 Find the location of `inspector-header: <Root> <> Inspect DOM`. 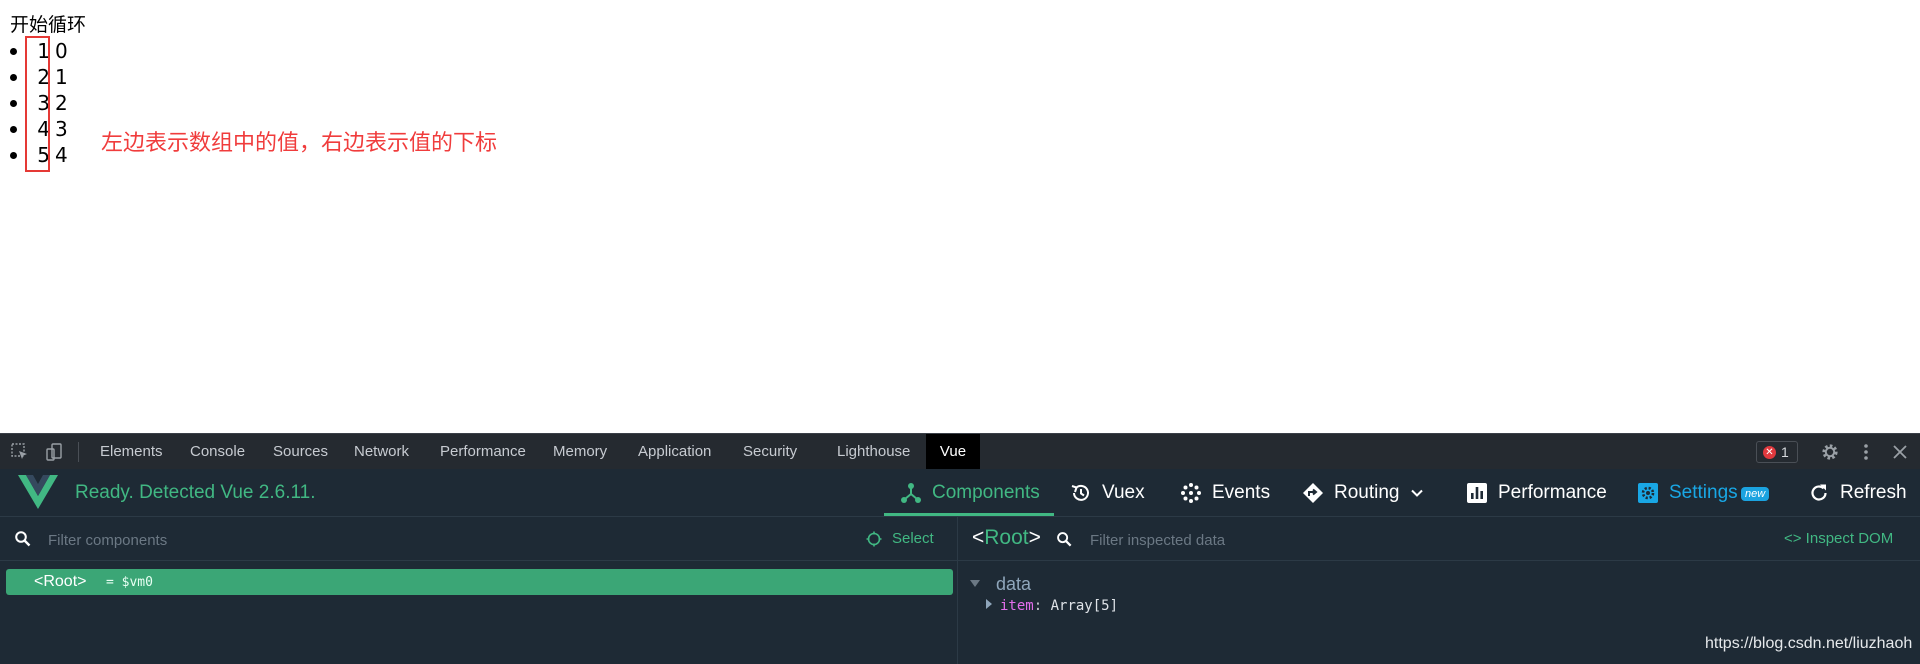

inspector-header: <Root> <> Inspect DOM is located at coordinates (1439, 539).